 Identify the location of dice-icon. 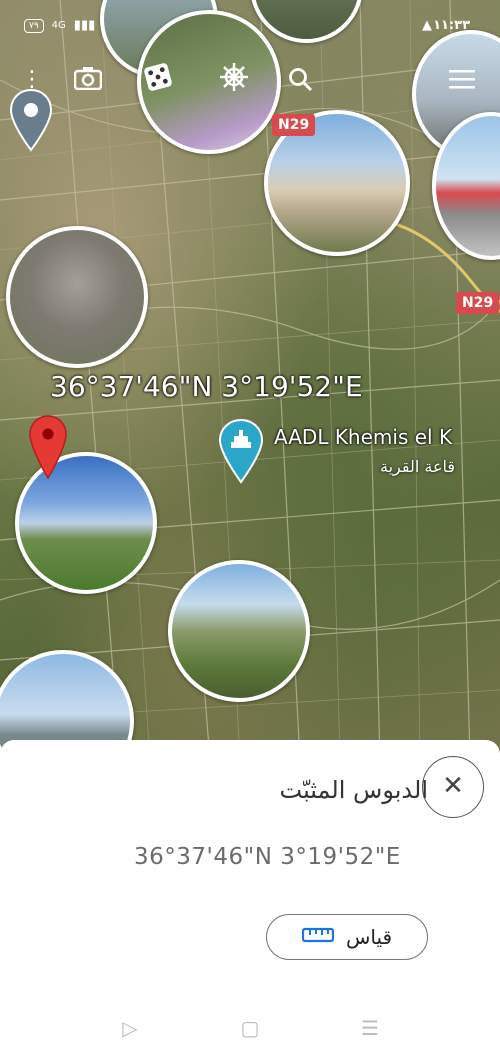
(158, 82).